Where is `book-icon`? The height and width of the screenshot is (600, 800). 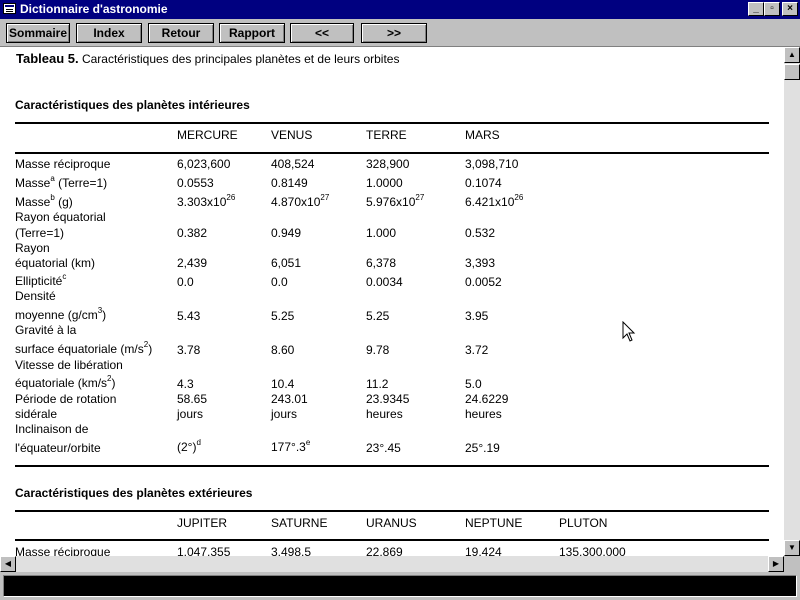
book-icon is located at coordinates (9, 8).